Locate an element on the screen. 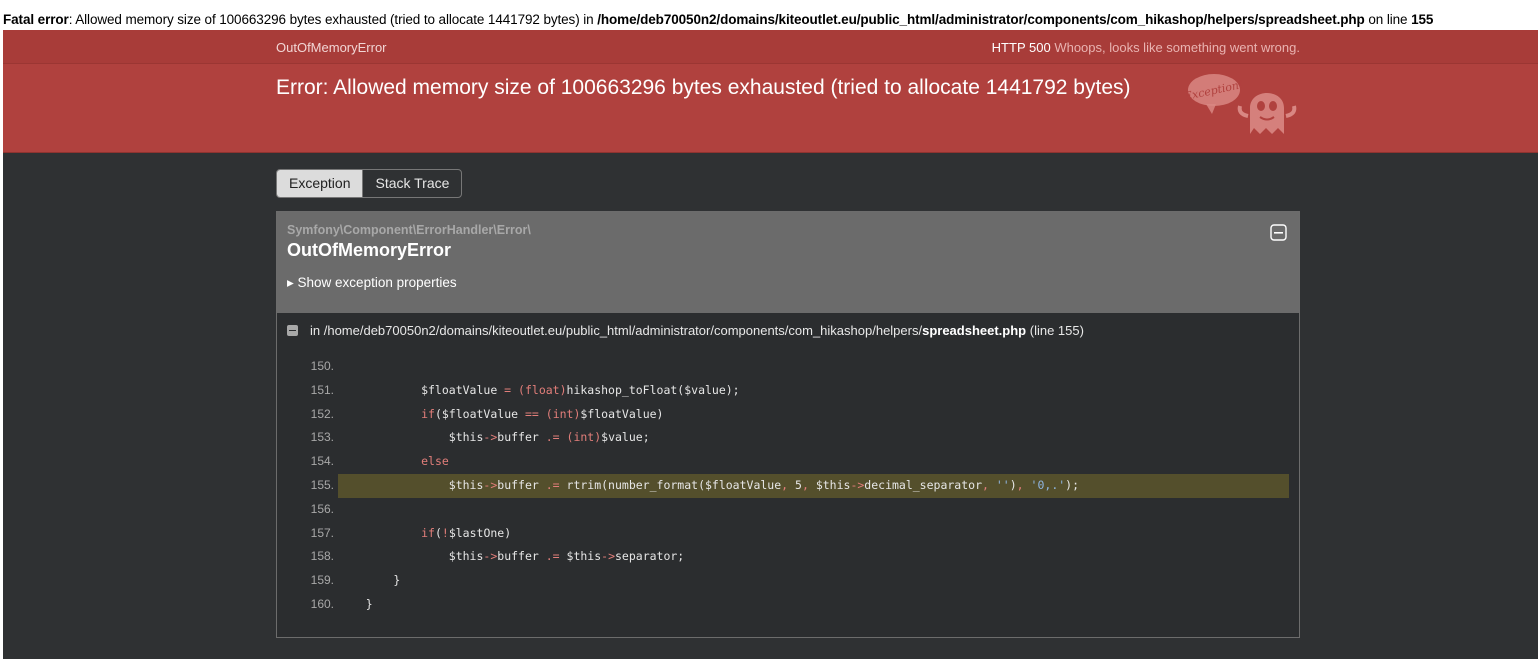 The width and height of the screenshot is (1538, 659). exception-class: OutOfMemoryError is located at coordinates (369, 250).